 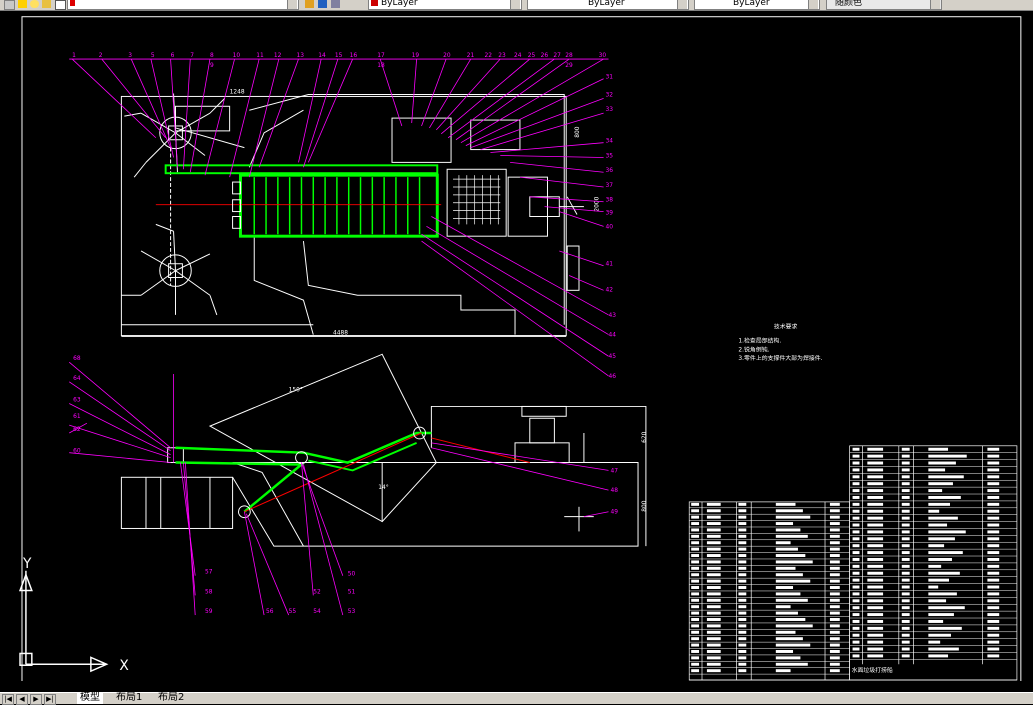 What do you see at coordinates (613, 316) in the screenshot?
I see `label-43: 43` at bounding box center [613, 316].